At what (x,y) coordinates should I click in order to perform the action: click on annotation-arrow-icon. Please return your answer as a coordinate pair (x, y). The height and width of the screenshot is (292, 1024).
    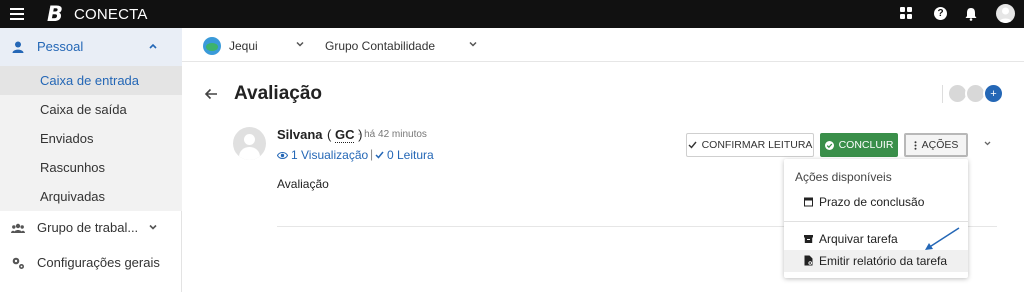
    Looking at the image, I should click on (942, 238).